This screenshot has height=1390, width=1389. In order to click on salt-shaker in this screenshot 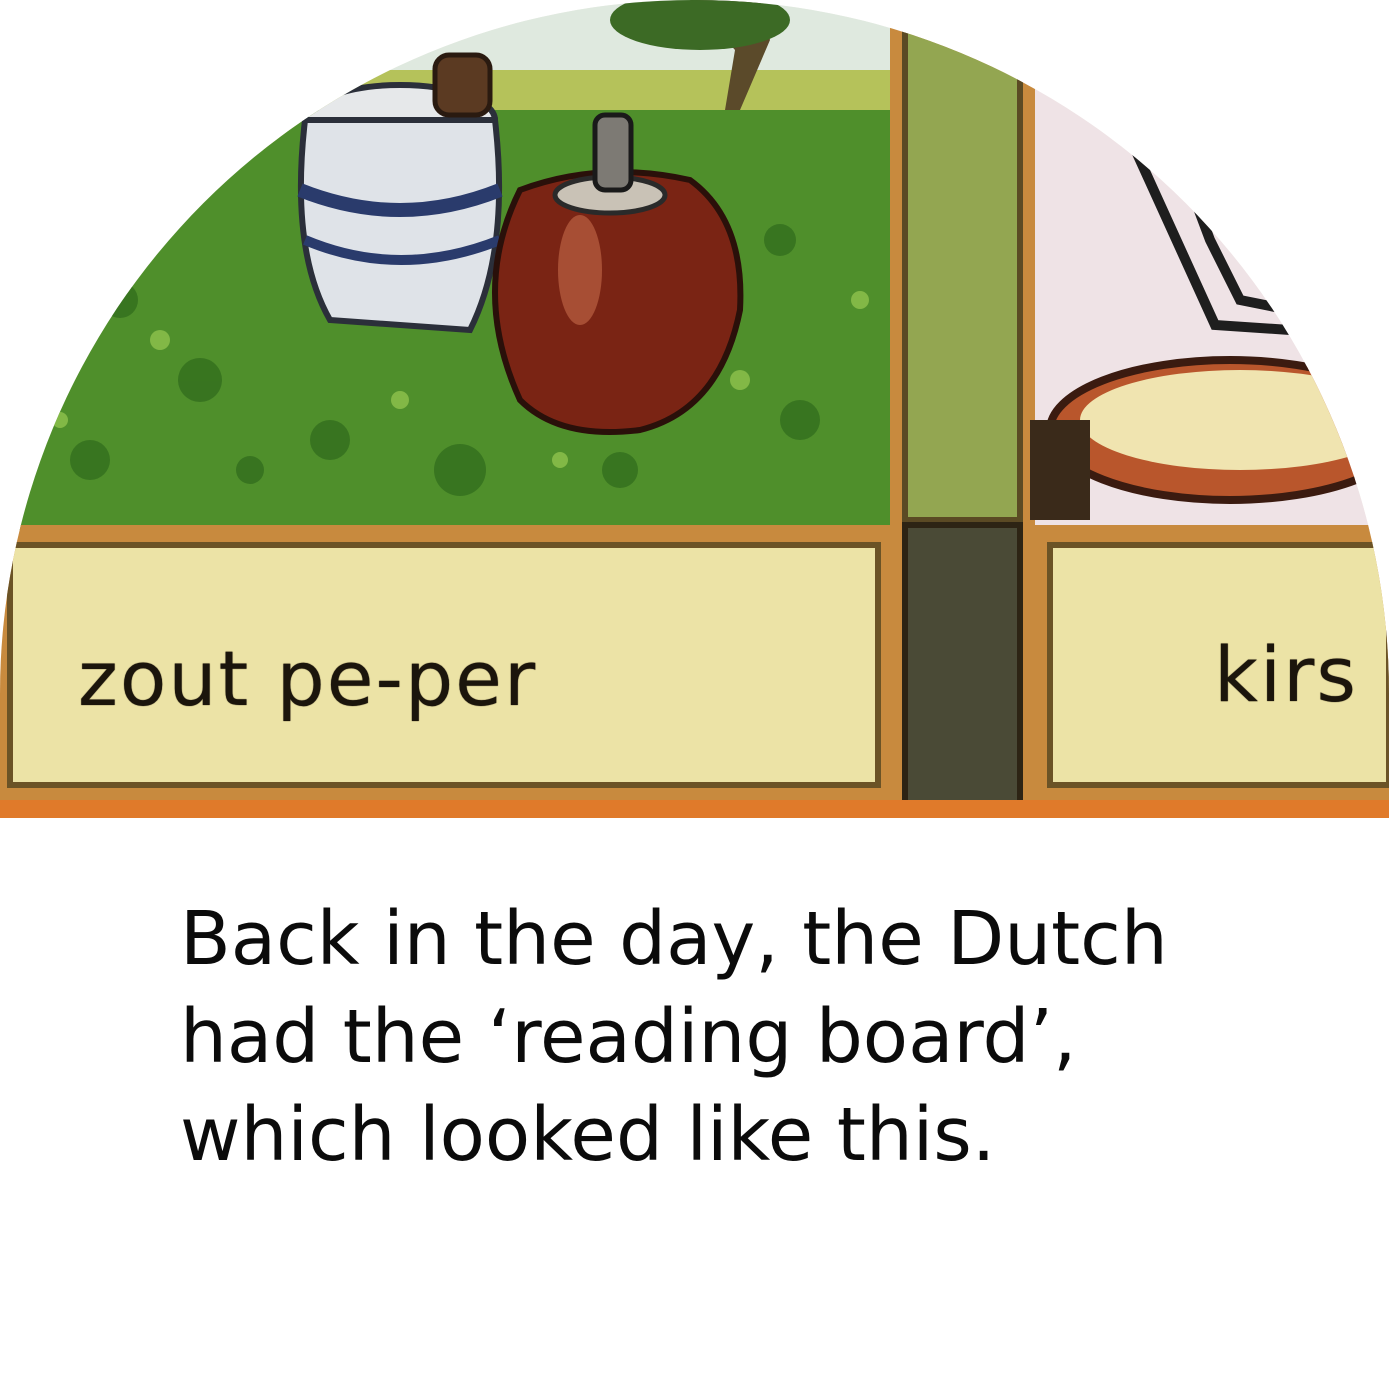, I will do `click(400, 193)`.